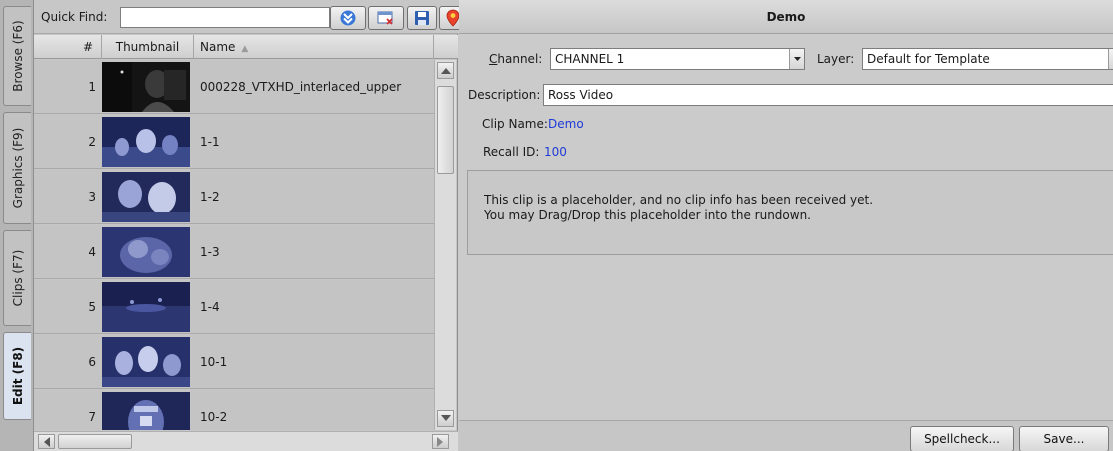 Image resolution: width=1113 pixels, height=451 pixels. I want to click on channel-dropdown-button, so click(796, 59).